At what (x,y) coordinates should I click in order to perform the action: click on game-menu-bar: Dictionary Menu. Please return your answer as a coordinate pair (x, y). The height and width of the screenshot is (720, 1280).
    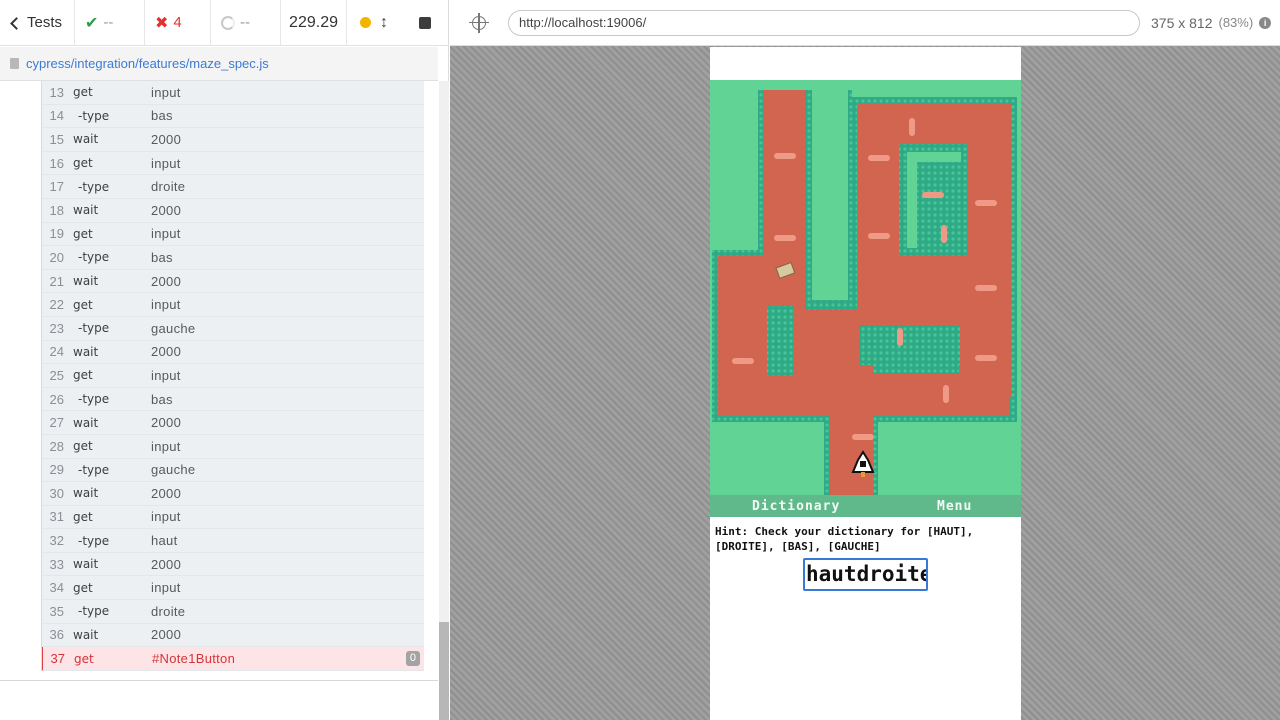
    Looking at the image, I should click on (865, 506).